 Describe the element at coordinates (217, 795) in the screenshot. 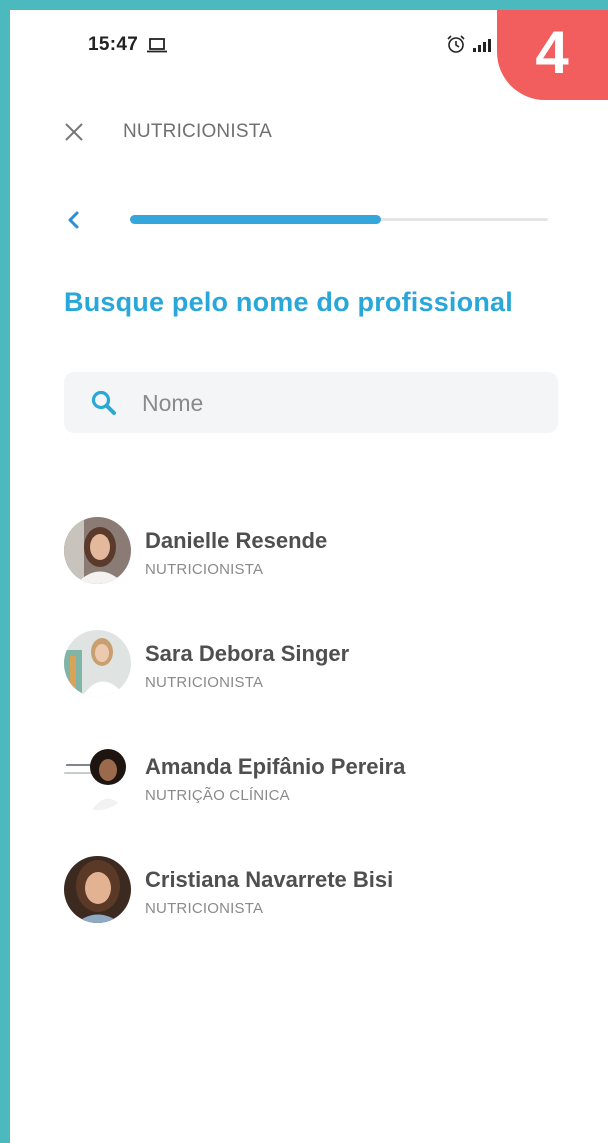

I see `professional-specialty: NUTRIÇÃO CLÍNICA` at that location.